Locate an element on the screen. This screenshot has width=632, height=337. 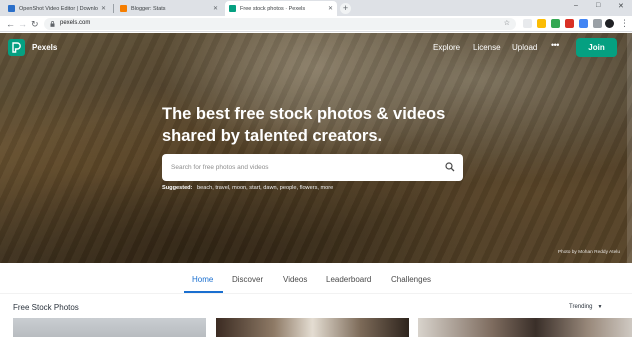
tab-home: Home is located at coordinates (202, 279).